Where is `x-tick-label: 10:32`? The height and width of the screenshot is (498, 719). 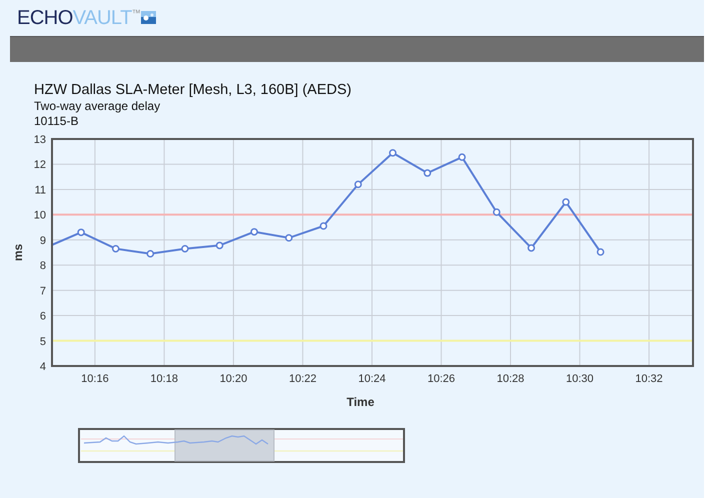
x-tick-label: 10:32 is located at coordinates (649, 379).